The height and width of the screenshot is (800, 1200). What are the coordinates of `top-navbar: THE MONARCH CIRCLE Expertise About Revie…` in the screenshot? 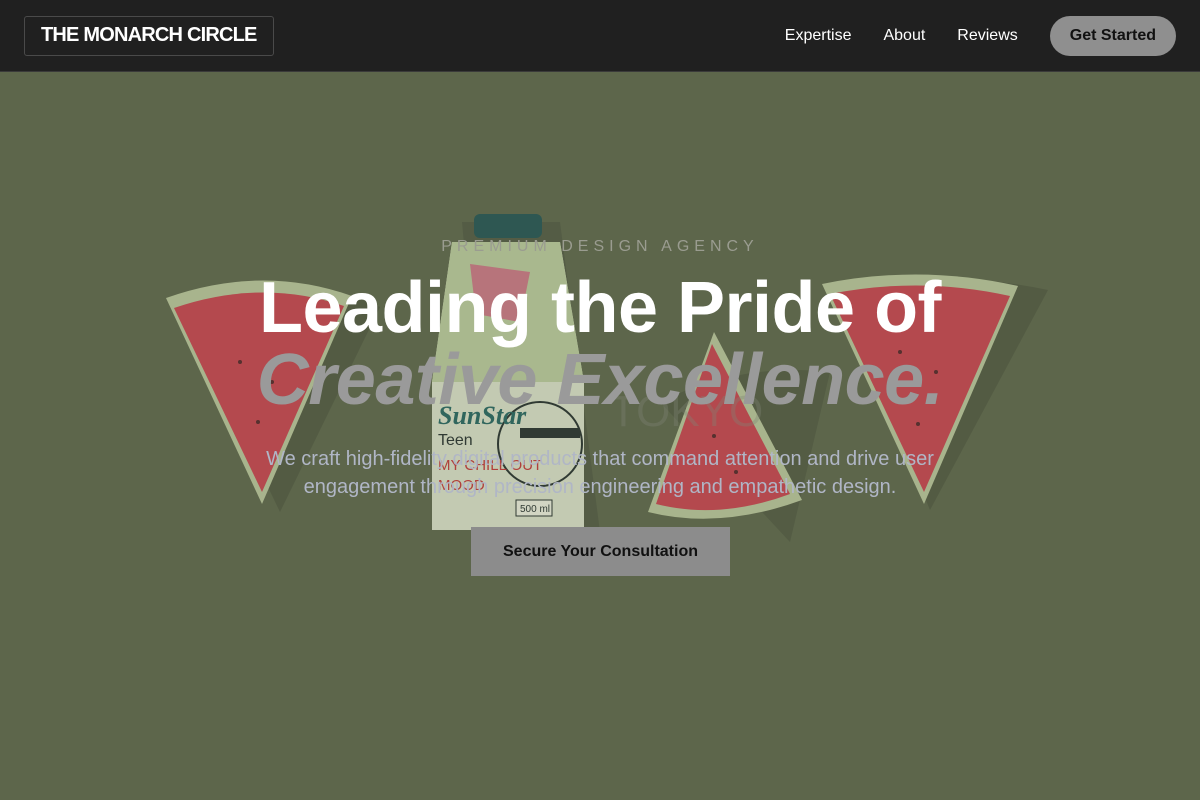 It's located at (600, 36).